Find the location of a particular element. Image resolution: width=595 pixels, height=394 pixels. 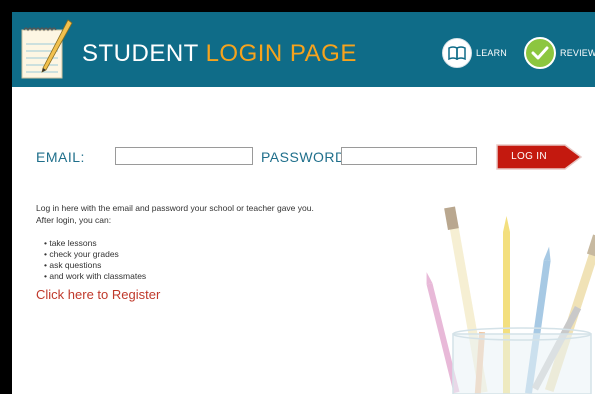

nav-review-label: REVIEW is located at coordinates (577, 53).